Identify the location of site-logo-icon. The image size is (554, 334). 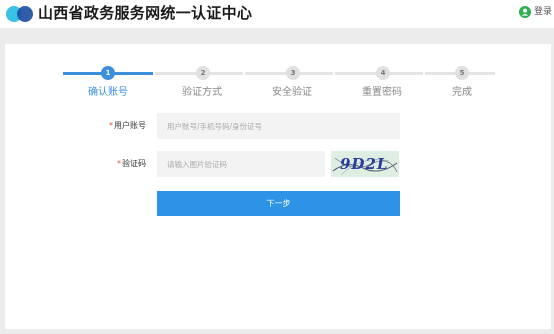
(19, 14).